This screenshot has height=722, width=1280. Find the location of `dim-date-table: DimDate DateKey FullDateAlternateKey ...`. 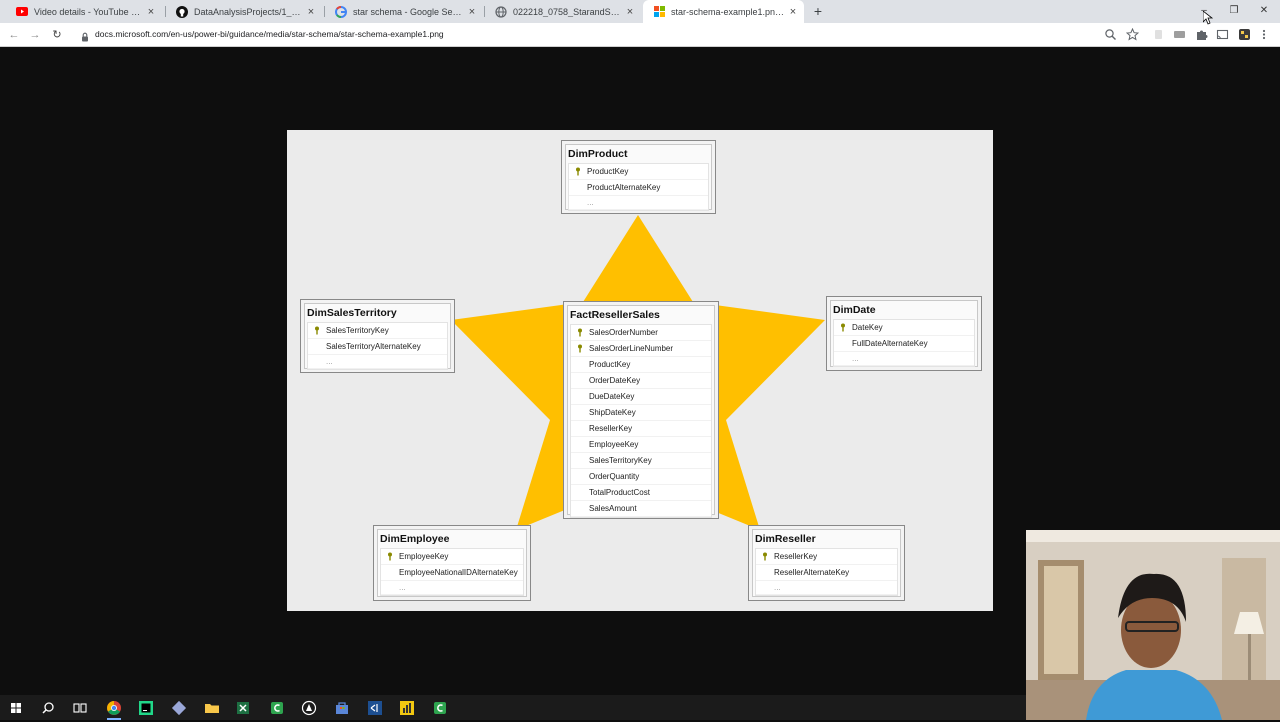

dim-date-table: DimDate DateKey FullDateAlternateKey ... is located at coordinates (904, 333).